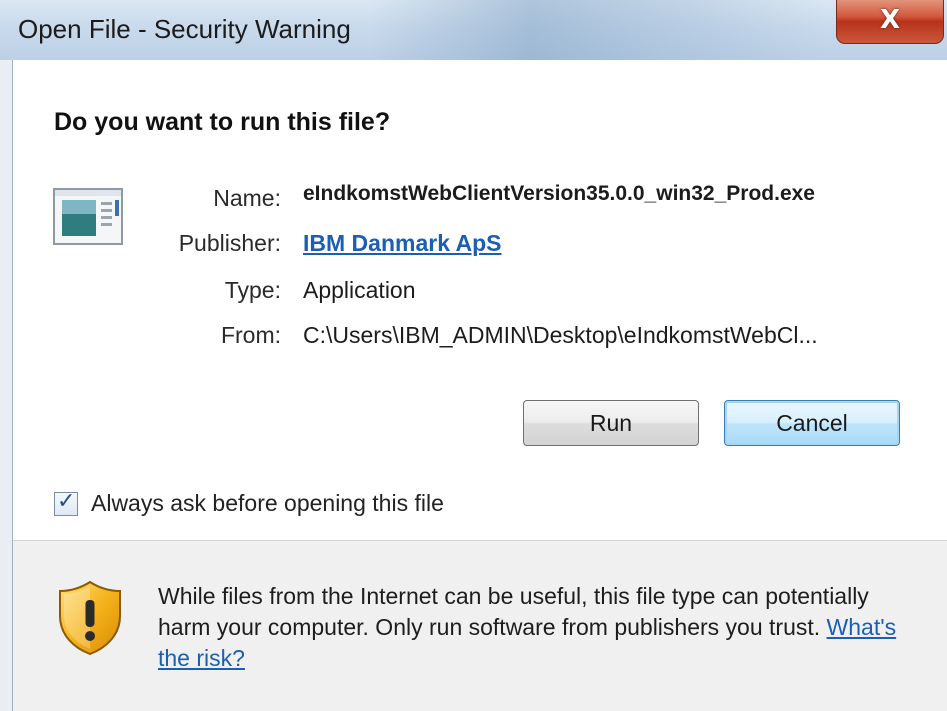 The height and width of the screenshot is (711, 947). Describe the element at coordinates (267, 503) in the screenshot. I see `always-ask-label: Always ask before opening this file` at that location.